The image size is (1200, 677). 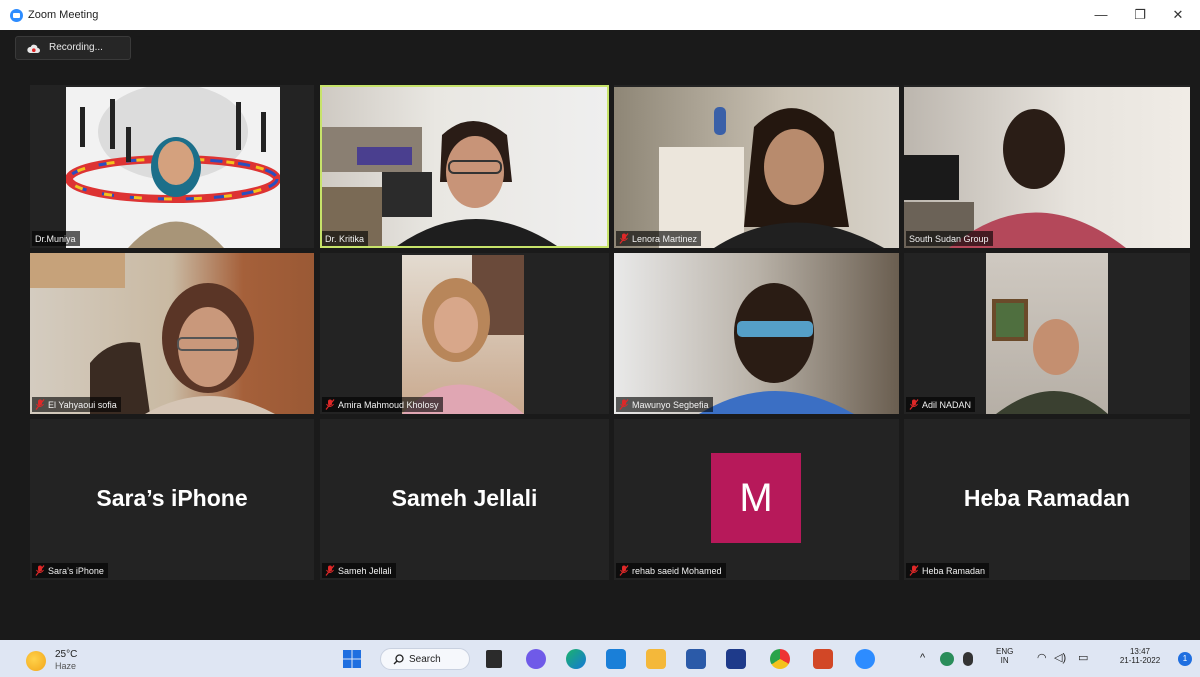 I want to click on weather-temperature: 25°C, so click(x=66, y=654).